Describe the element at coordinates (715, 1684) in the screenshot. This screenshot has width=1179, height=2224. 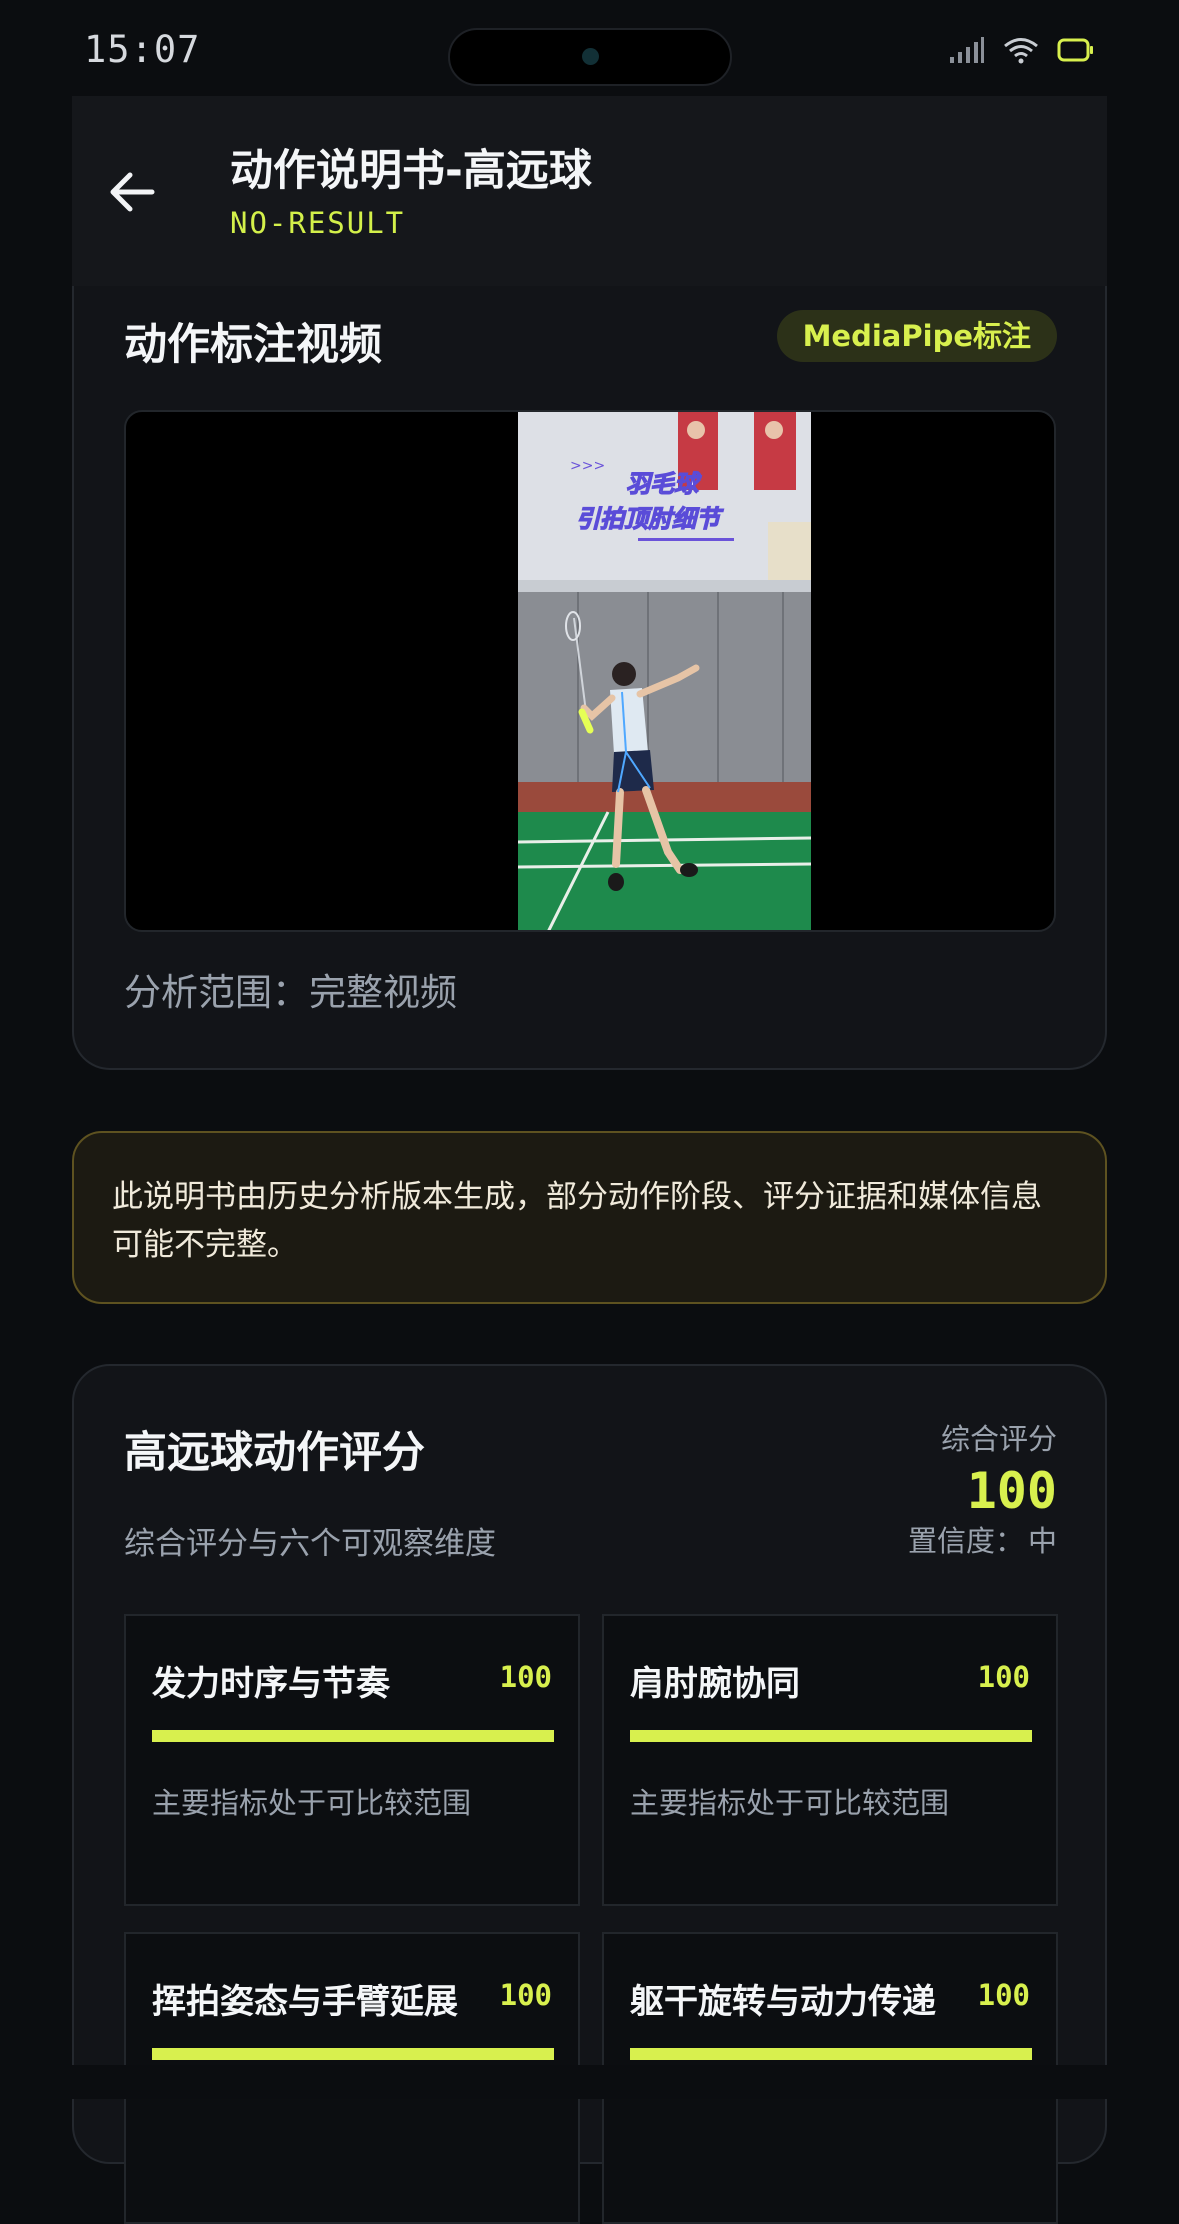
I see `dimension-name: 肩肘腕协同` at that location.